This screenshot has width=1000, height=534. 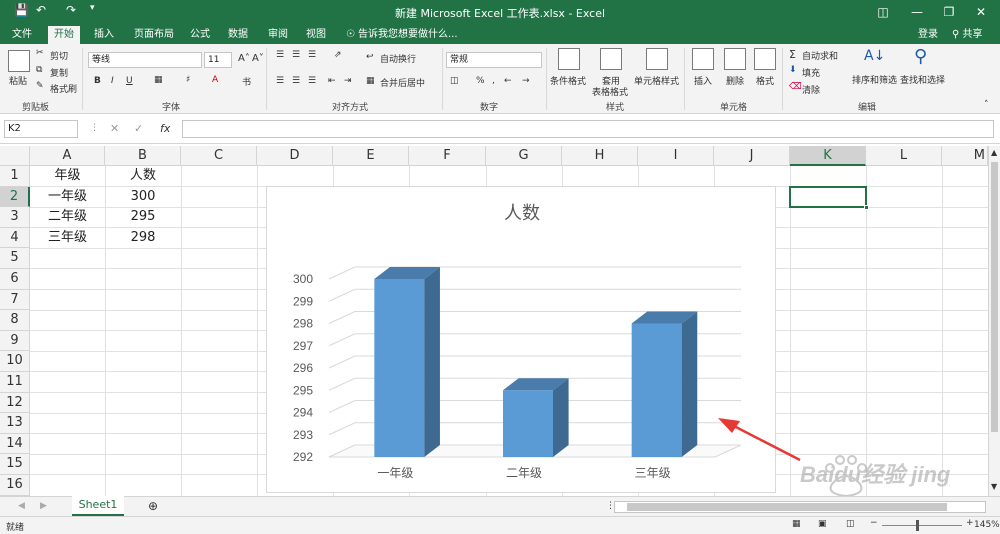 What do you see at coordinates (795, 87) in the screenshot?
I see `clear-icon: ⌫` at bounding box center [795, 87].